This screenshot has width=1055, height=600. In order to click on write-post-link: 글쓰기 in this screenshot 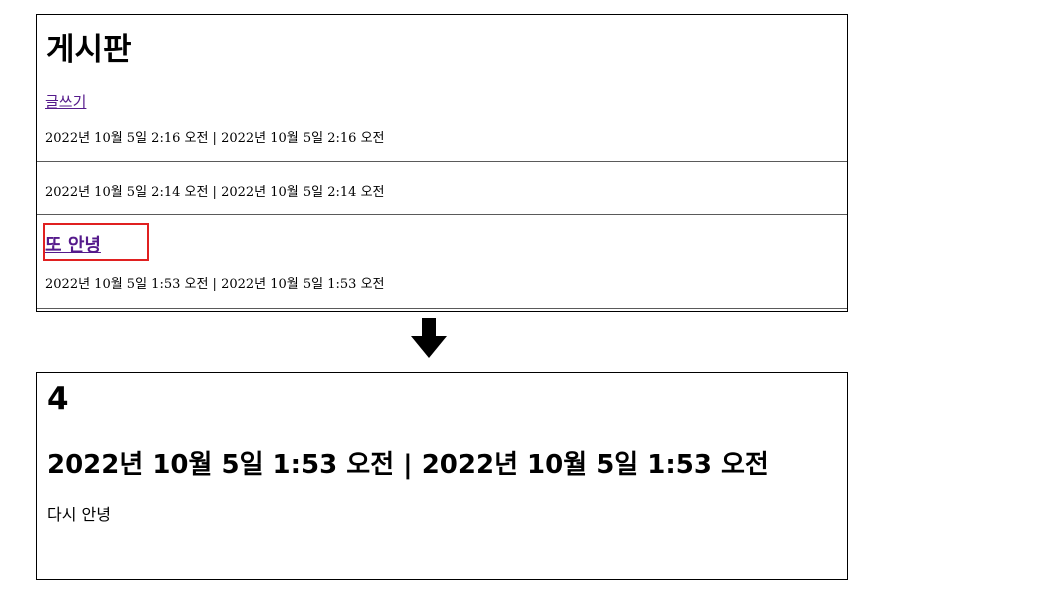, I will do `click(65, 101)`.